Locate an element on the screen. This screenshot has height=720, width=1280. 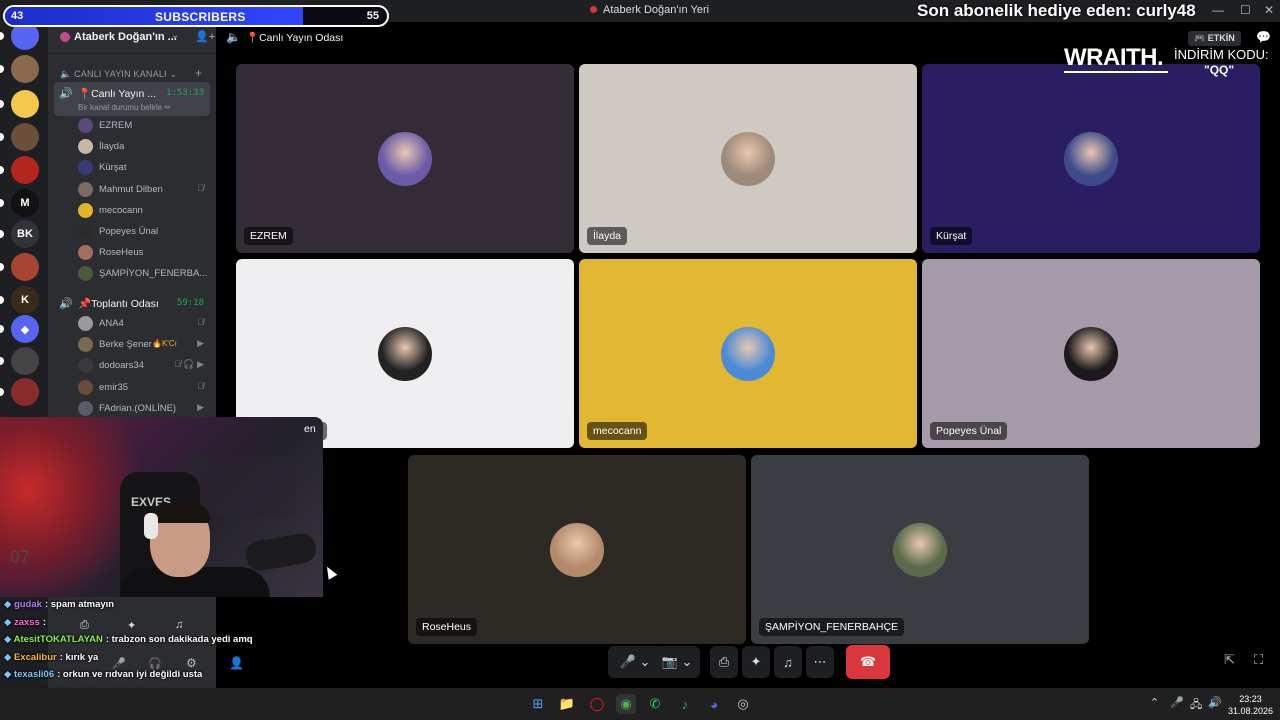
chat-bubble-icon: 💬 is located at coordinates (1263, 37).